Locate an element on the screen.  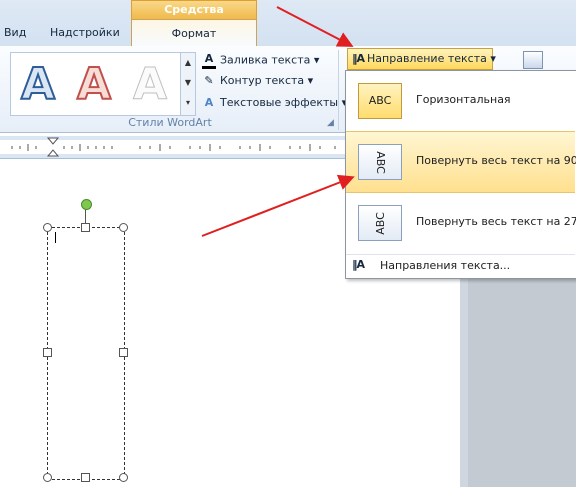
arrow-to-rotate-90-item is located at coordinates (278, 205).